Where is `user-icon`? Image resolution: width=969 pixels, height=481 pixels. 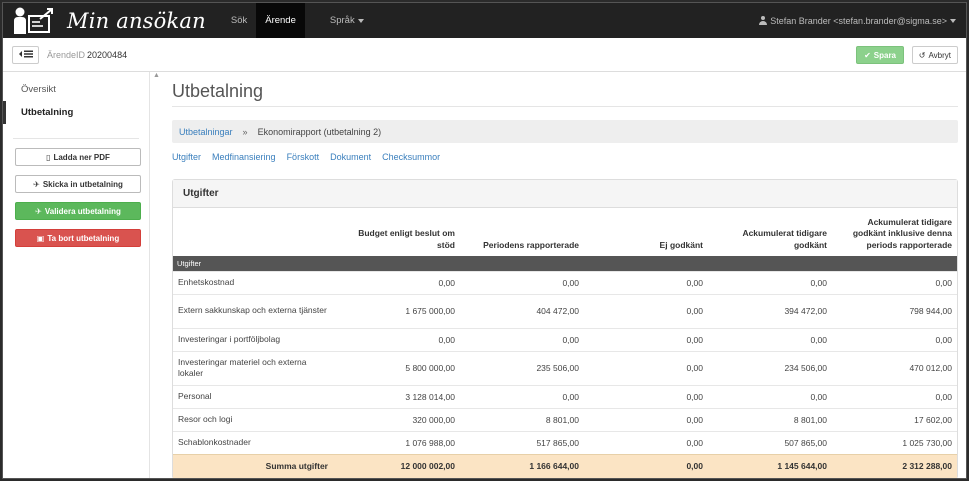
user-icon is located at coordinates (763, 20).